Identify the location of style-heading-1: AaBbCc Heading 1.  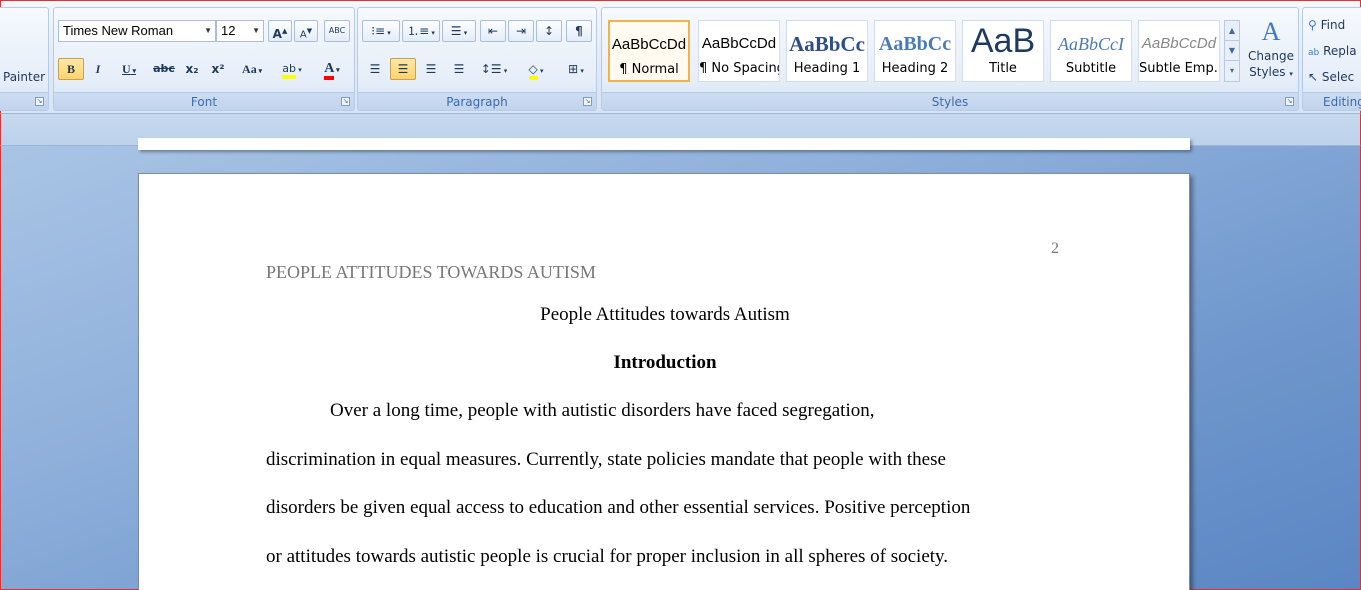
(827, 51).